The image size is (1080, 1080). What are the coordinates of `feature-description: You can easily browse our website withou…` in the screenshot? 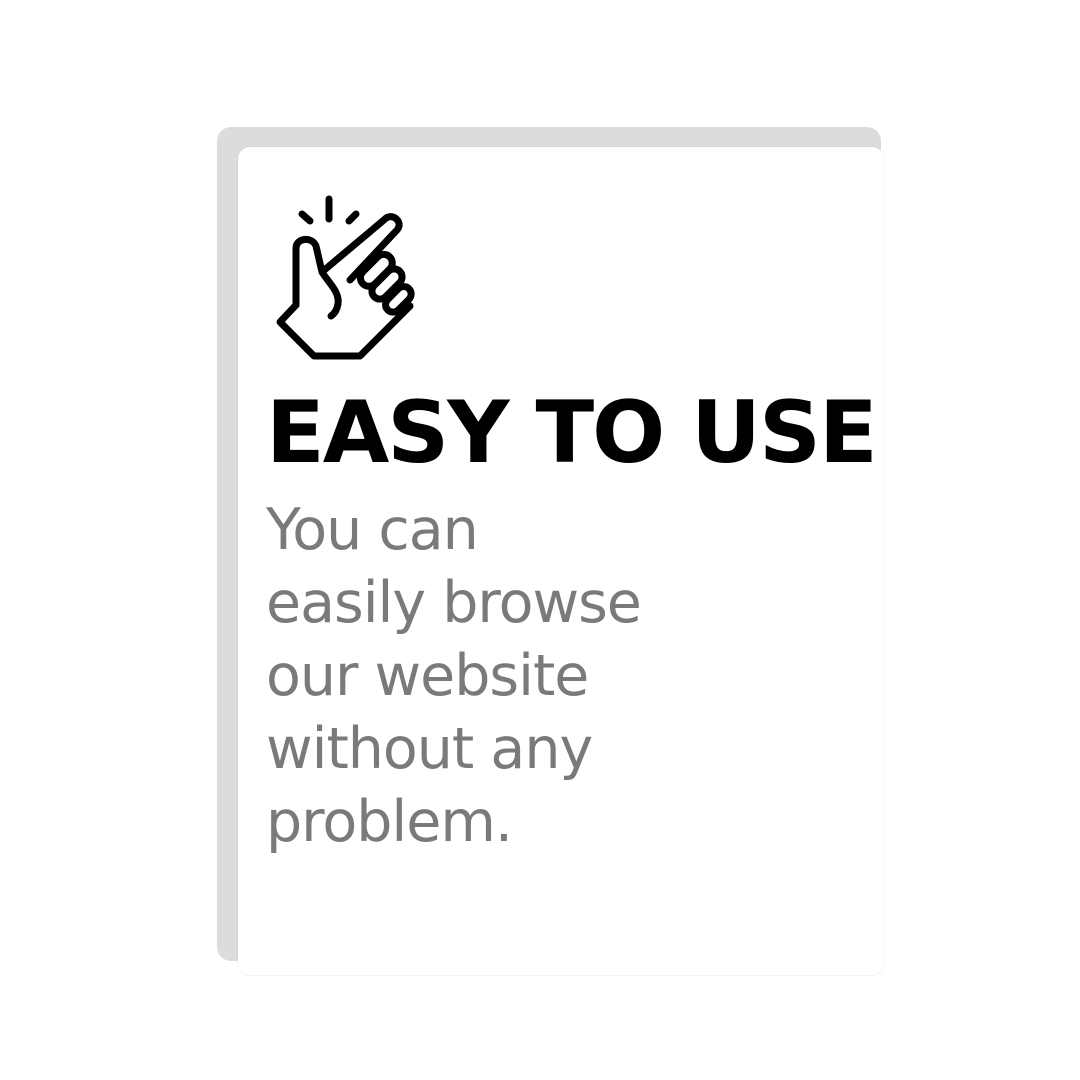 It's located at (476, 676).